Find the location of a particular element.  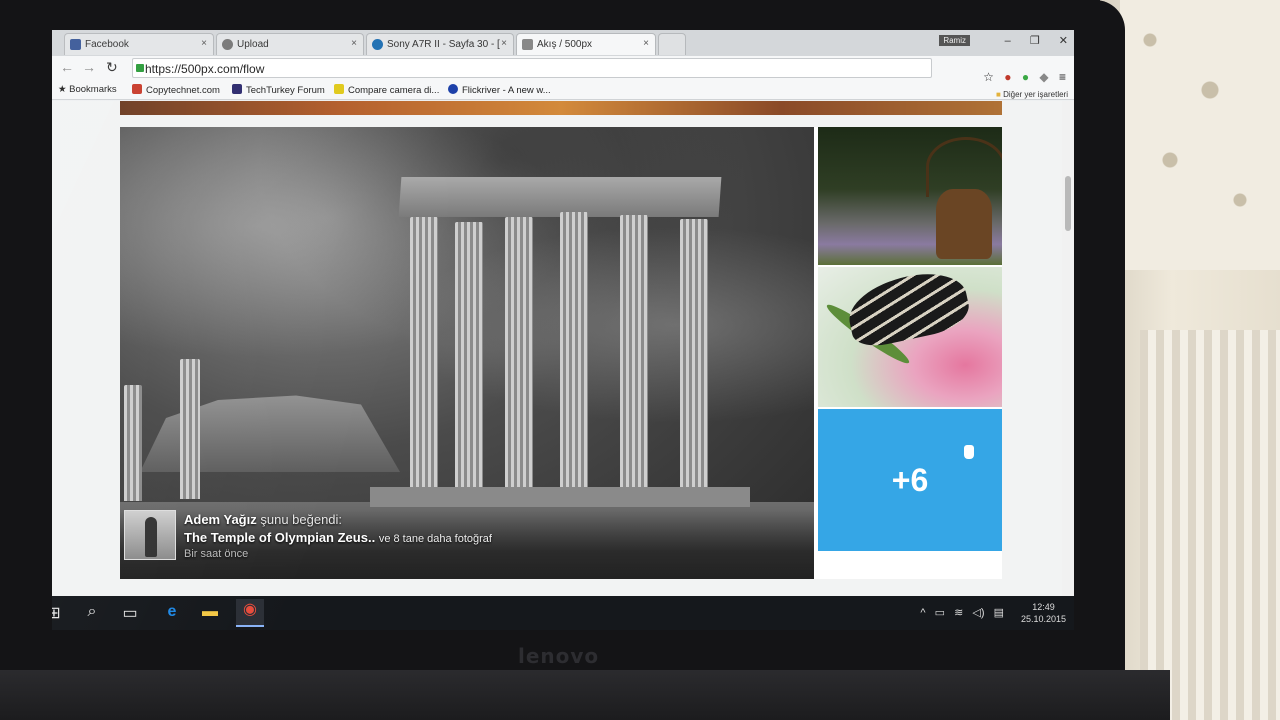

toolbar-extensions: ☆ ● ● ◆ ≡ is located at coordinates (1021, 77).